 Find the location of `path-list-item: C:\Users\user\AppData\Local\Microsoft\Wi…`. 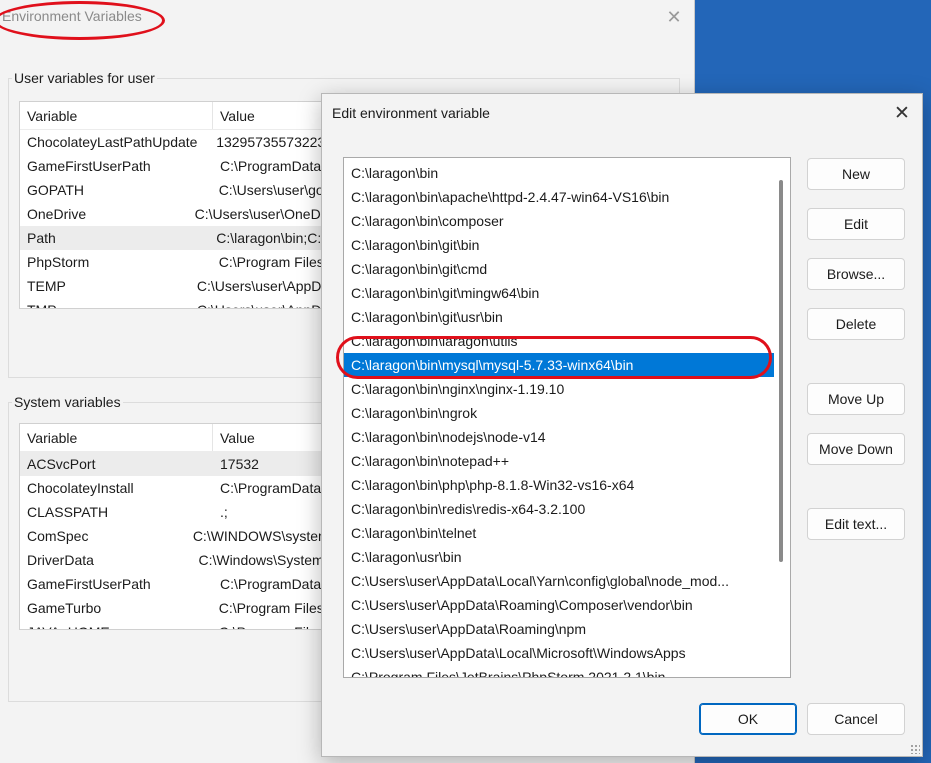

path-list-item: C:\Users\user\AppData\Local\Microsoft\Wi… is located at coordinates (559, 653).